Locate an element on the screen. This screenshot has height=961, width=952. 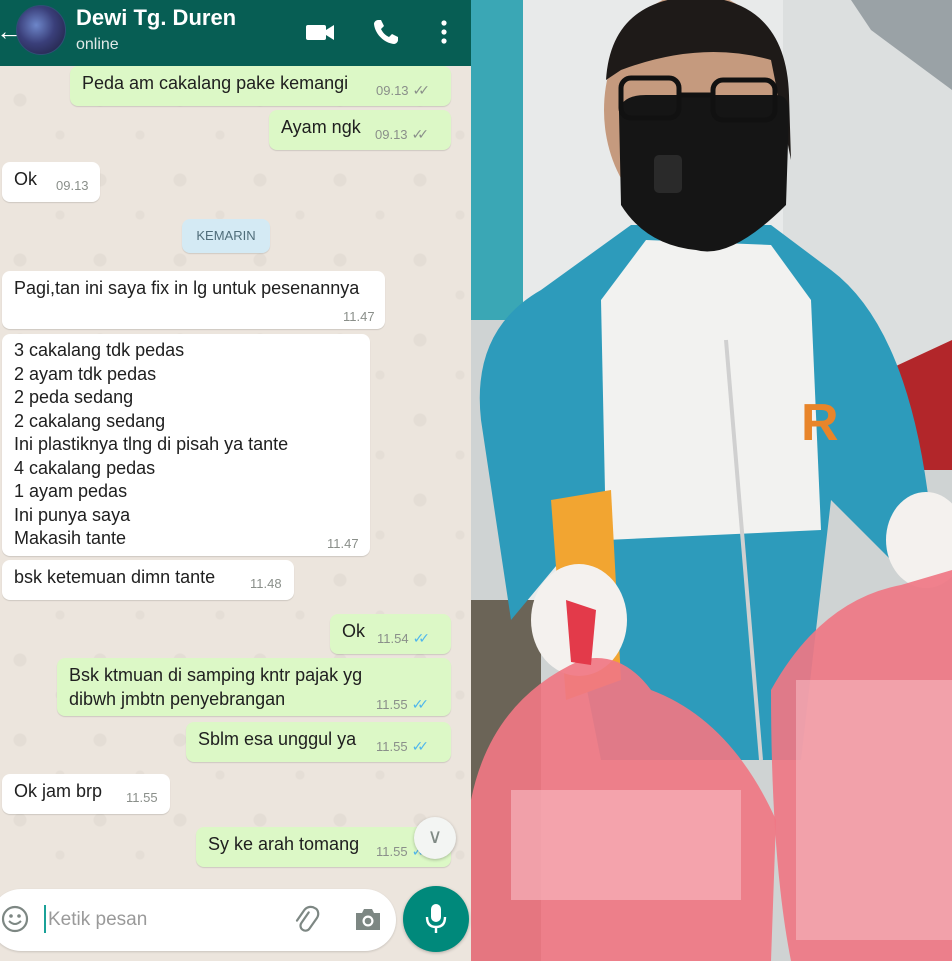
mask-valve is located at coordinates (668, 174).